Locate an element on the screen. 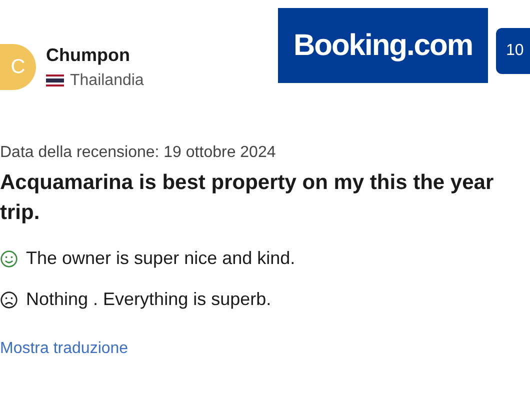 This screenshot has width=530, height=400. flag-icon is located at coordinates (55, 80).